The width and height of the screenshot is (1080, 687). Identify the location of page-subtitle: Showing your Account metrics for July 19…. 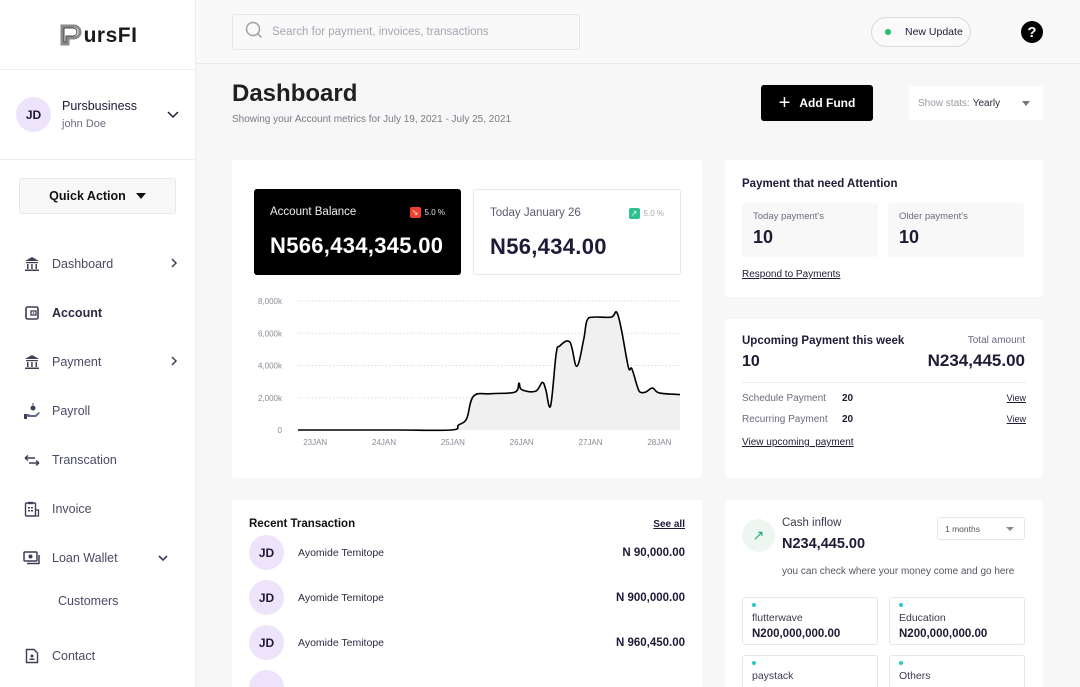
(372, 119).